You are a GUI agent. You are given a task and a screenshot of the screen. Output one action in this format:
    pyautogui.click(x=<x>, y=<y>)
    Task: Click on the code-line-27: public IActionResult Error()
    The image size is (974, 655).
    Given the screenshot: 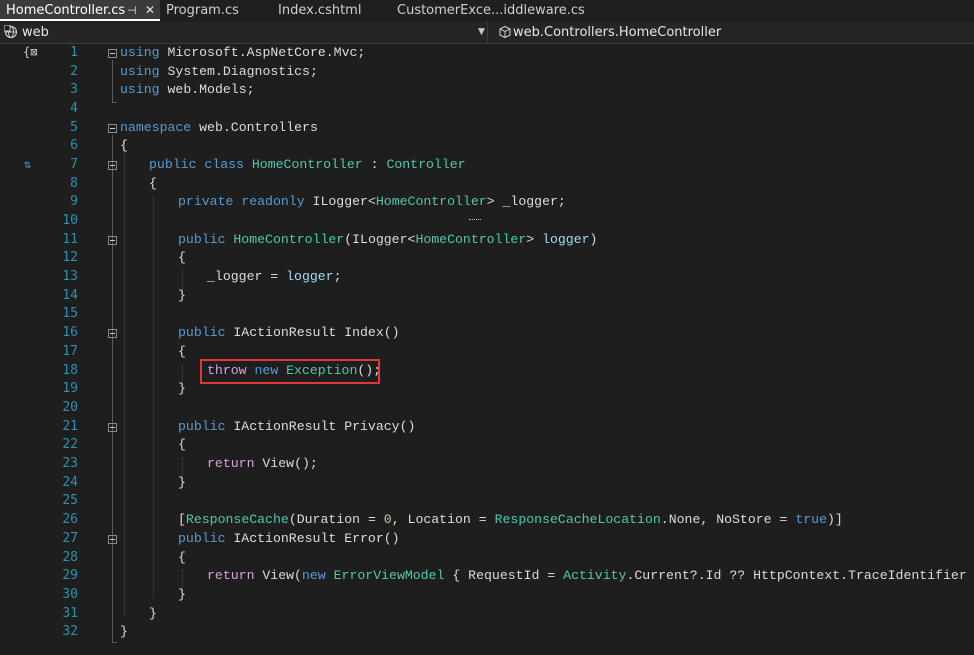 What is the action you would take?
    pyautogui.click(x=289, y=539)
    